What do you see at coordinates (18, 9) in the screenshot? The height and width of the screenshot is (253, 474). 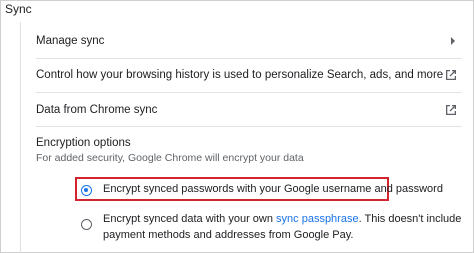 I see `section-title: Sync` at bounding box center [18, 9].